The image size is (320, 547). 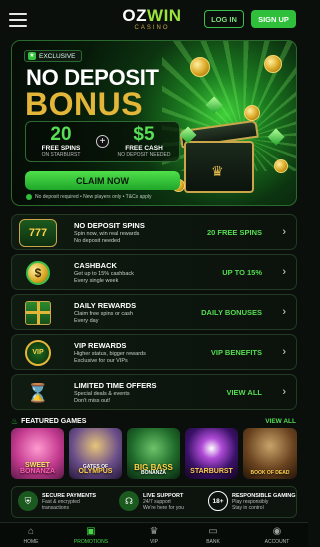 What do you see at coordinates (101, 361) in the screenshot?
I see `promo-desc: Exclusive for our VIPs` at bounding box center [101, 361].